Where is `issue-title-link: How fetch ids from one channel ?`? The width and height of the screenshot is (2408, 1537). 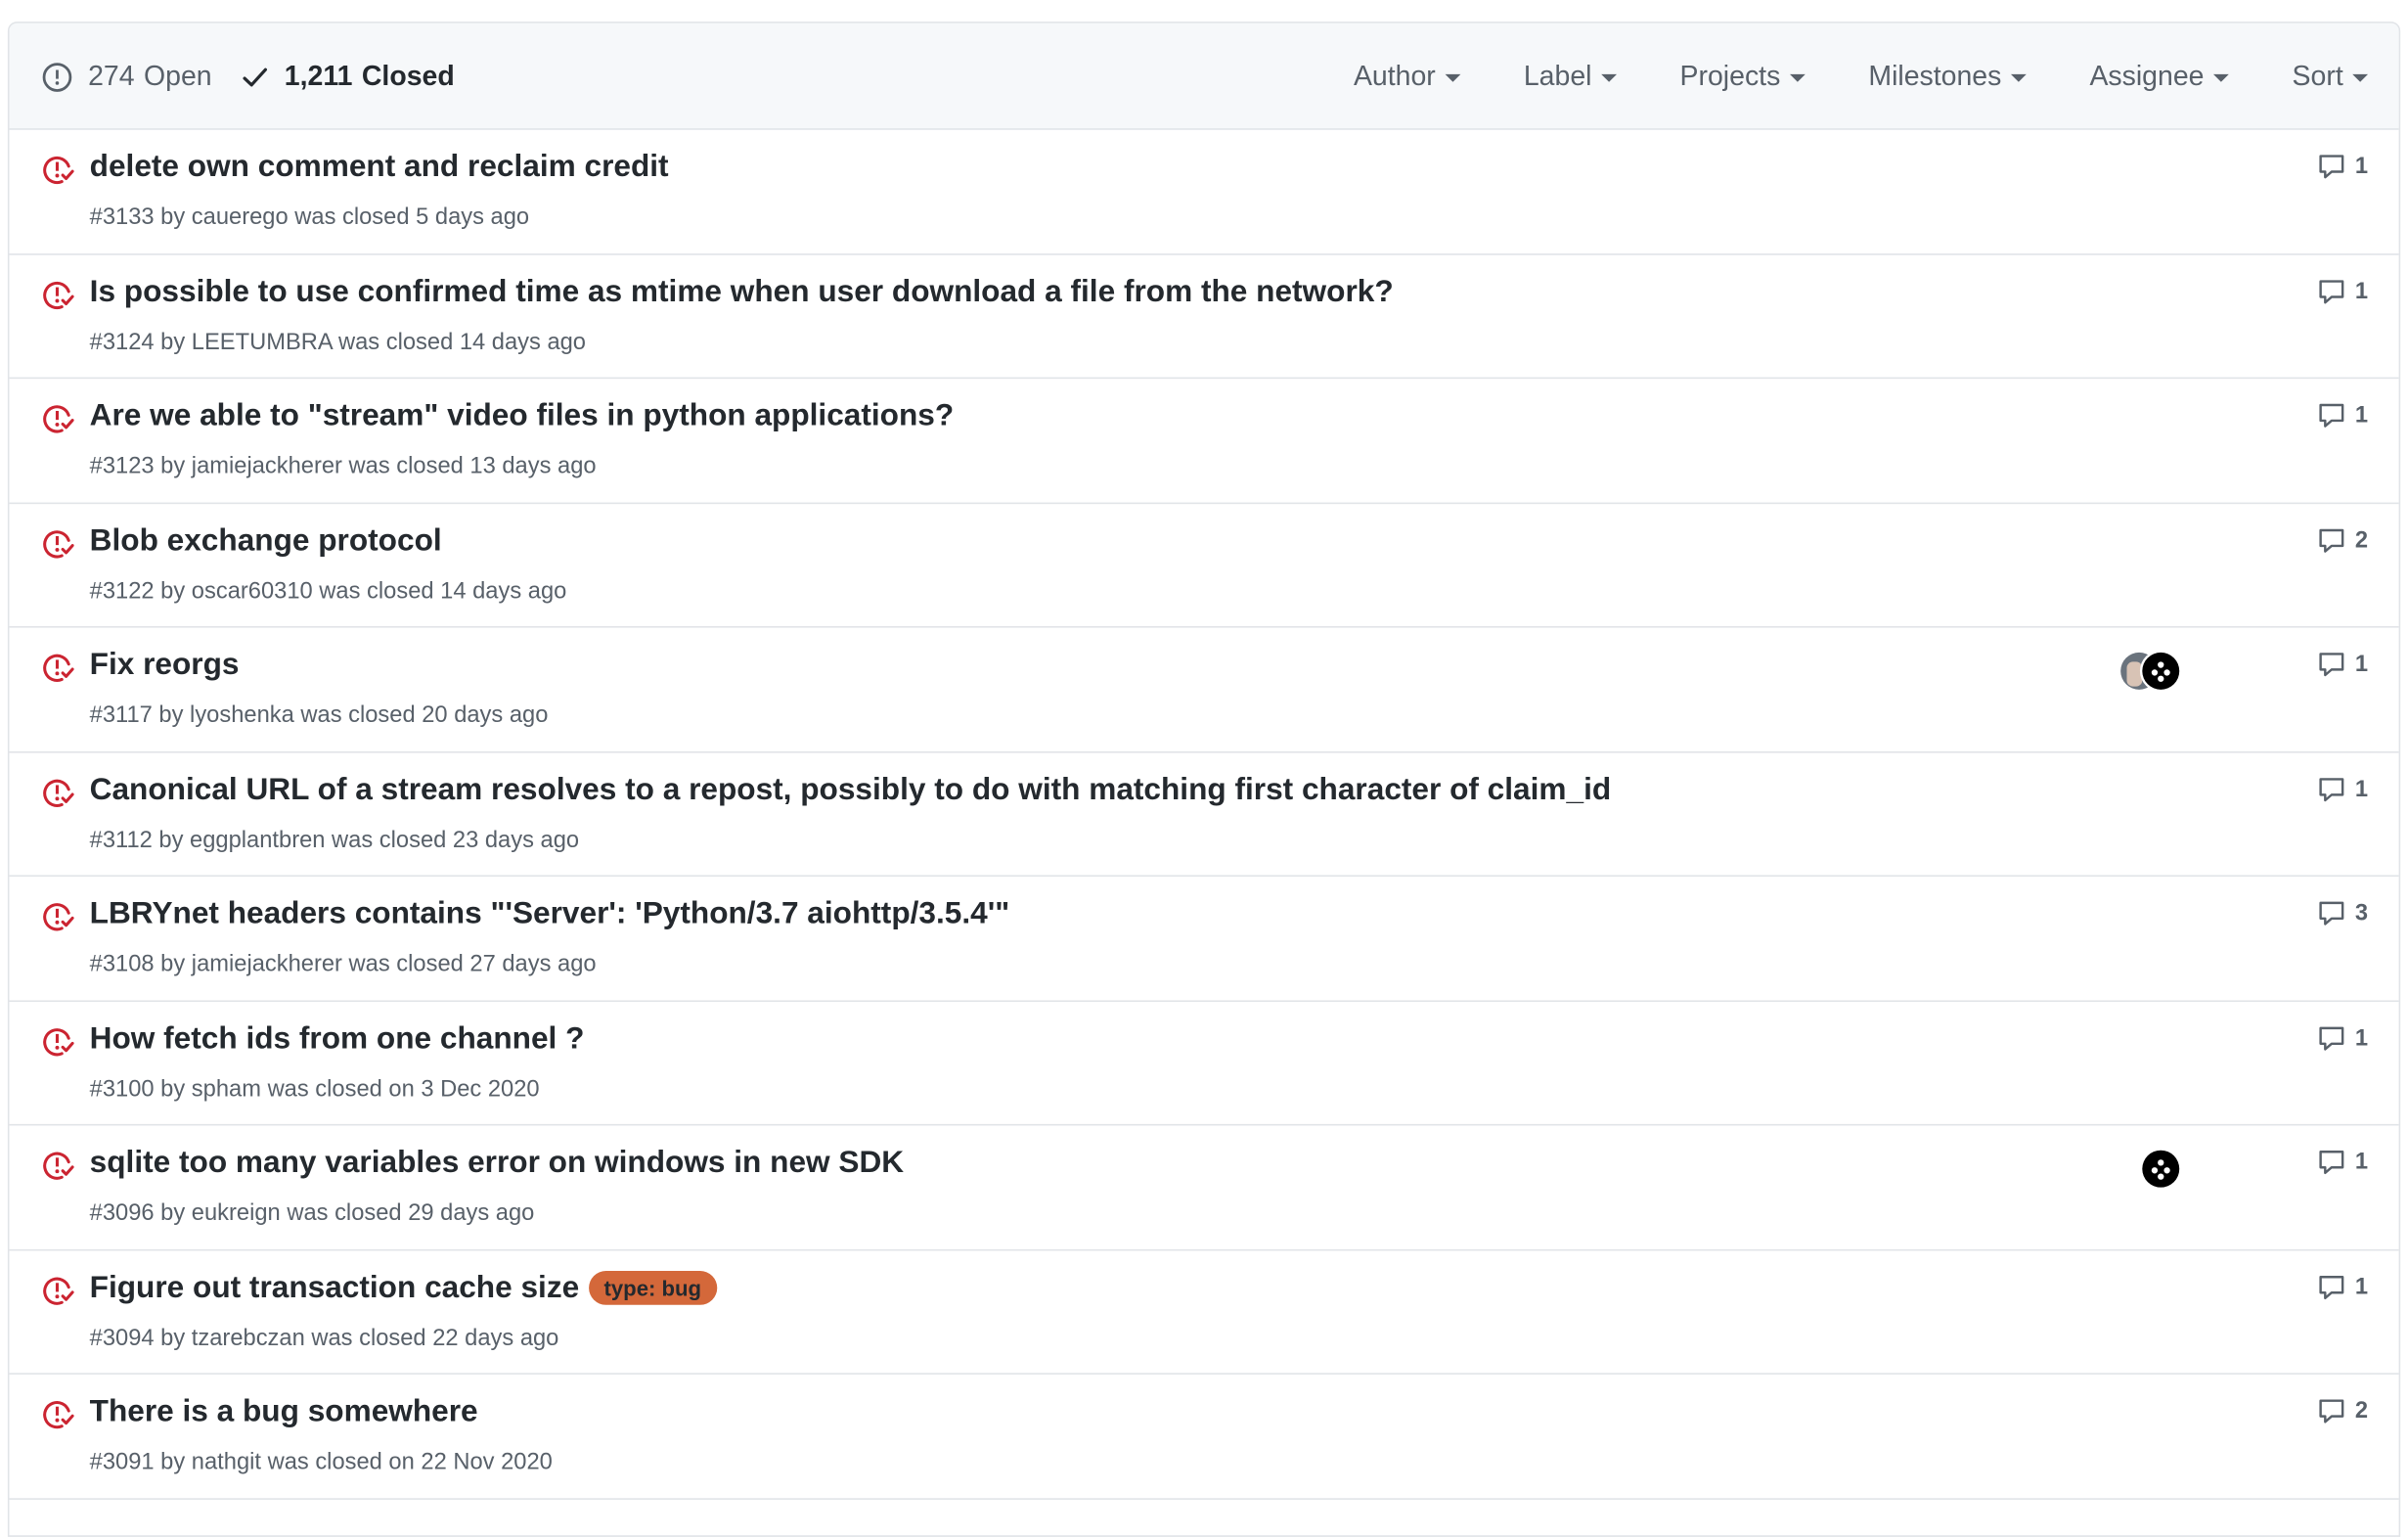
issue-title-link: How fetch ids from one channel ? is located at coordinates (337, 1039).